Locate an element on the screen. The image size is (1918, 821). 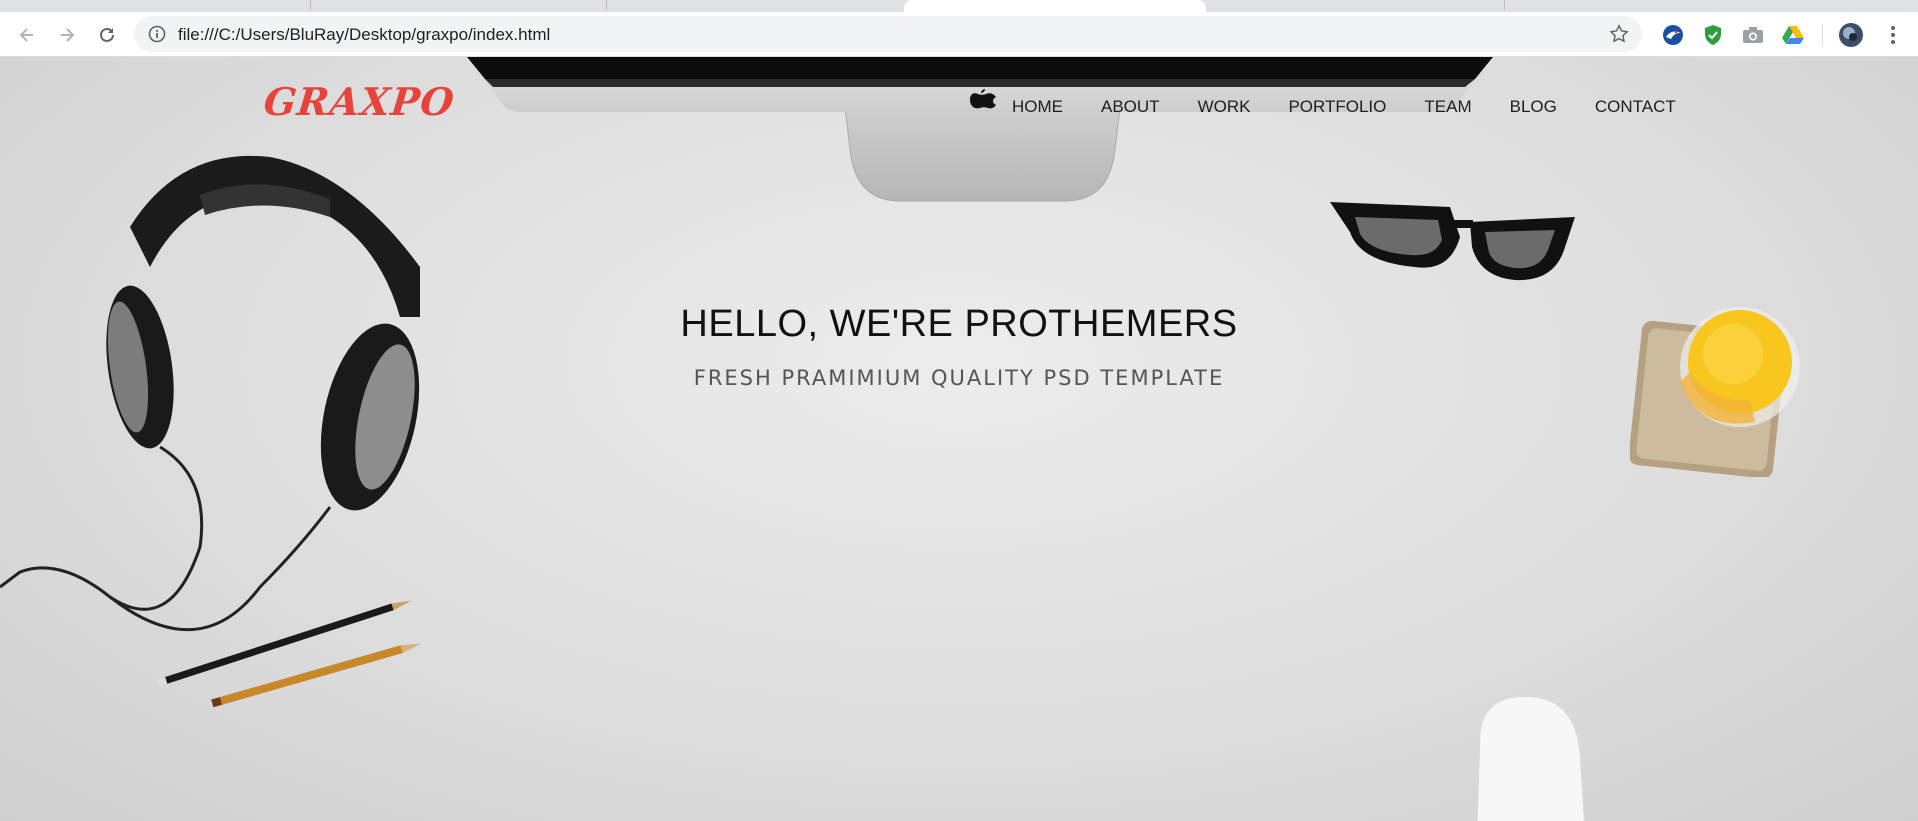
drive-extension-icon is located at coordinates (1793, 35).